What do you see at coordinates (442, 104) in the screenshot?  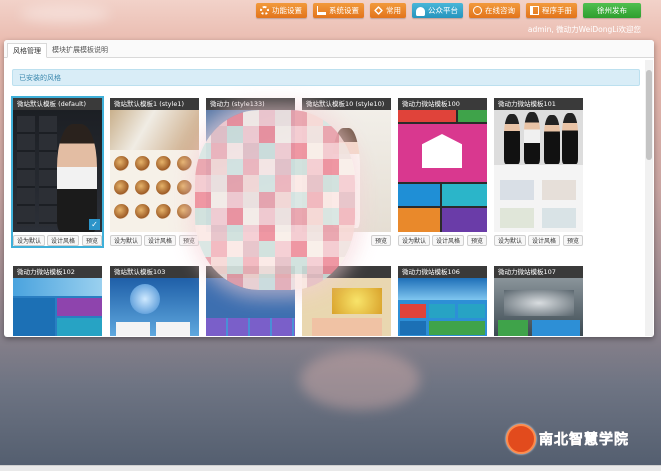 I see `template-title: 微动力微站模板100` at bounding box center [442, 104].